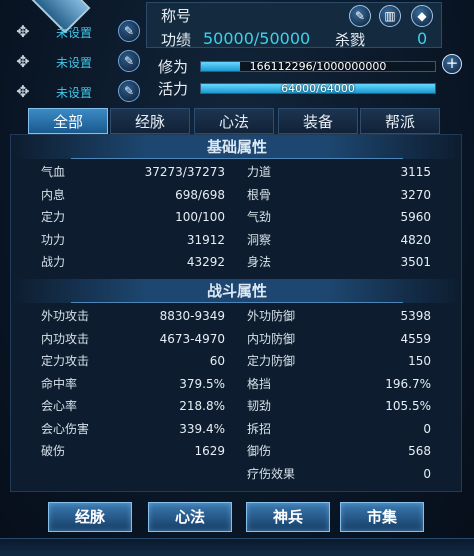 Image resolution: width=474 pixels, height=556 pixels. What do you see at coordinates (59, 406) in the screenshot?
I see `stat-name: 会心率` at bounding box center [59, 406].